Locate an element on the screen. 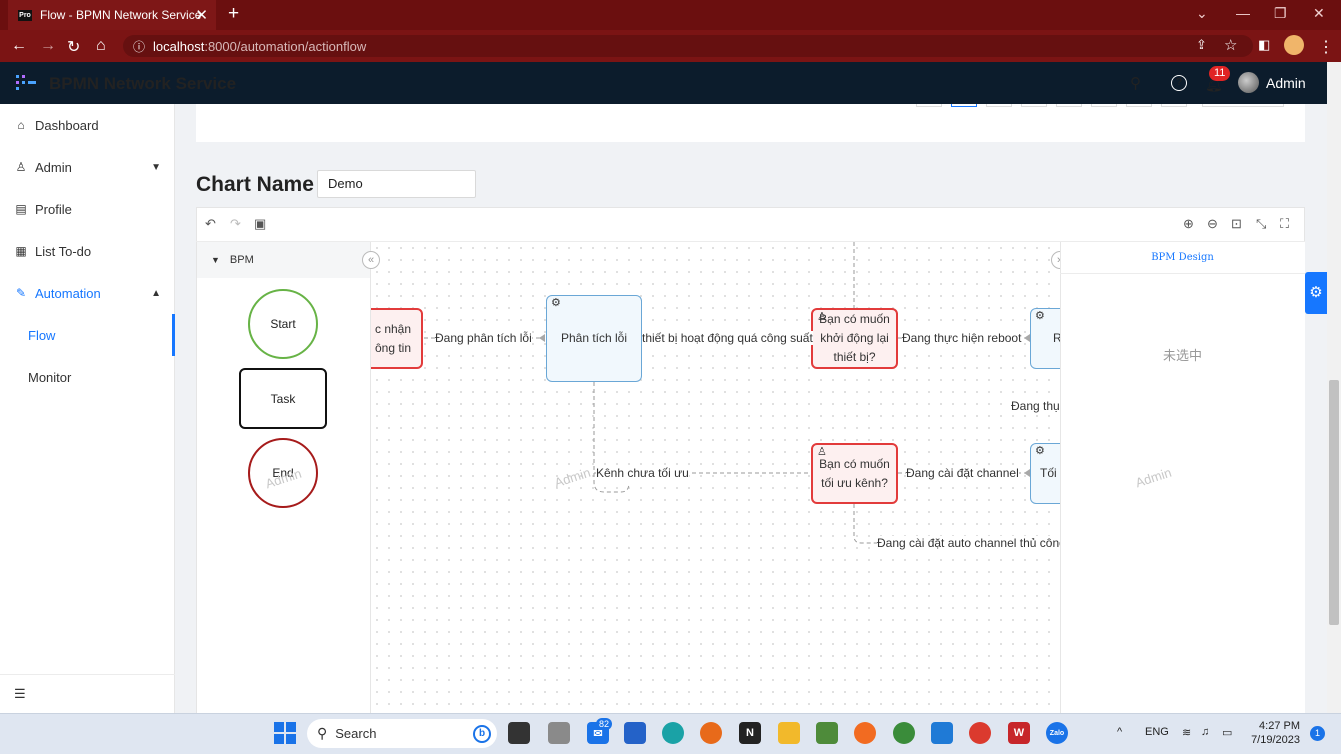 Image resolution: width=1341 pixels, height=754 pixels. user-name: Admin is located at coordinates (1286, 83).